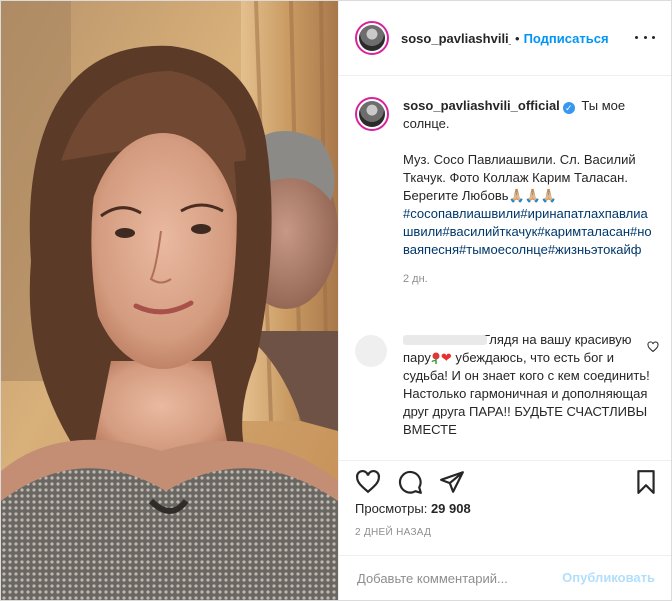 The width and height of the screenshot is (672, 601). What do you see at coordinates (457, 578) in the screenshot?
I see `comment-input` at bounding box center [457, 578].